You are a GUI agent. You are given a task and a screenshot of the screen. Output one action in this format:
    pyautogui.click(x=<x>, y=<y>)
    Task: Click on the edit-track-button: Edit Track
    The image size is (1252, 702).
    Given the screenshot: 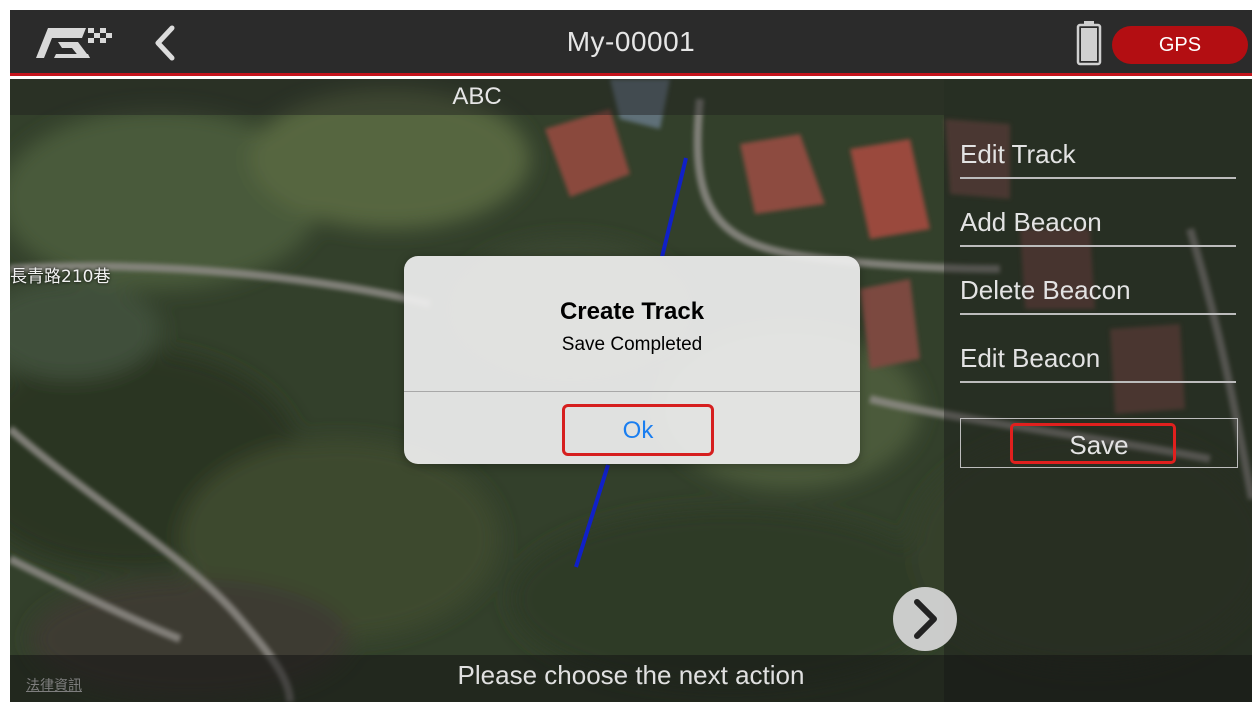 What is the action you would take?
    pyautogui.click(x=1098, y=158)
    